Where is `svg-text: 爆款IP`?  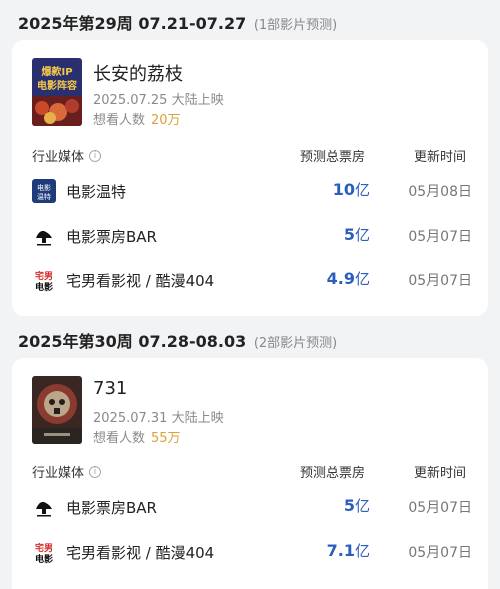 svg-text: 爆款IP is located at coordinates (56, 71).